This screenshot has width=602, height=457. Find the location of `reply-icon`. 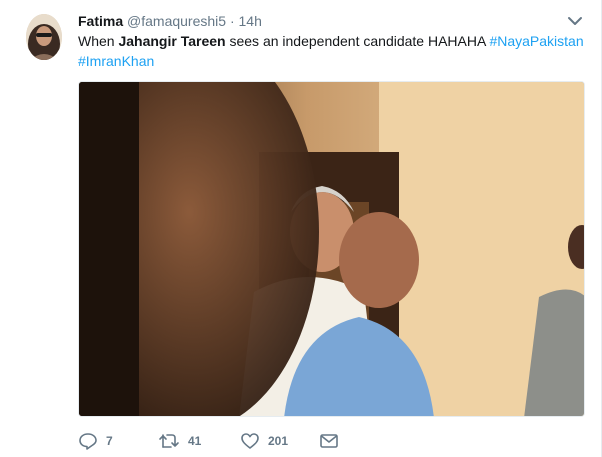

reply-icon is located at coordinates (88, 441).